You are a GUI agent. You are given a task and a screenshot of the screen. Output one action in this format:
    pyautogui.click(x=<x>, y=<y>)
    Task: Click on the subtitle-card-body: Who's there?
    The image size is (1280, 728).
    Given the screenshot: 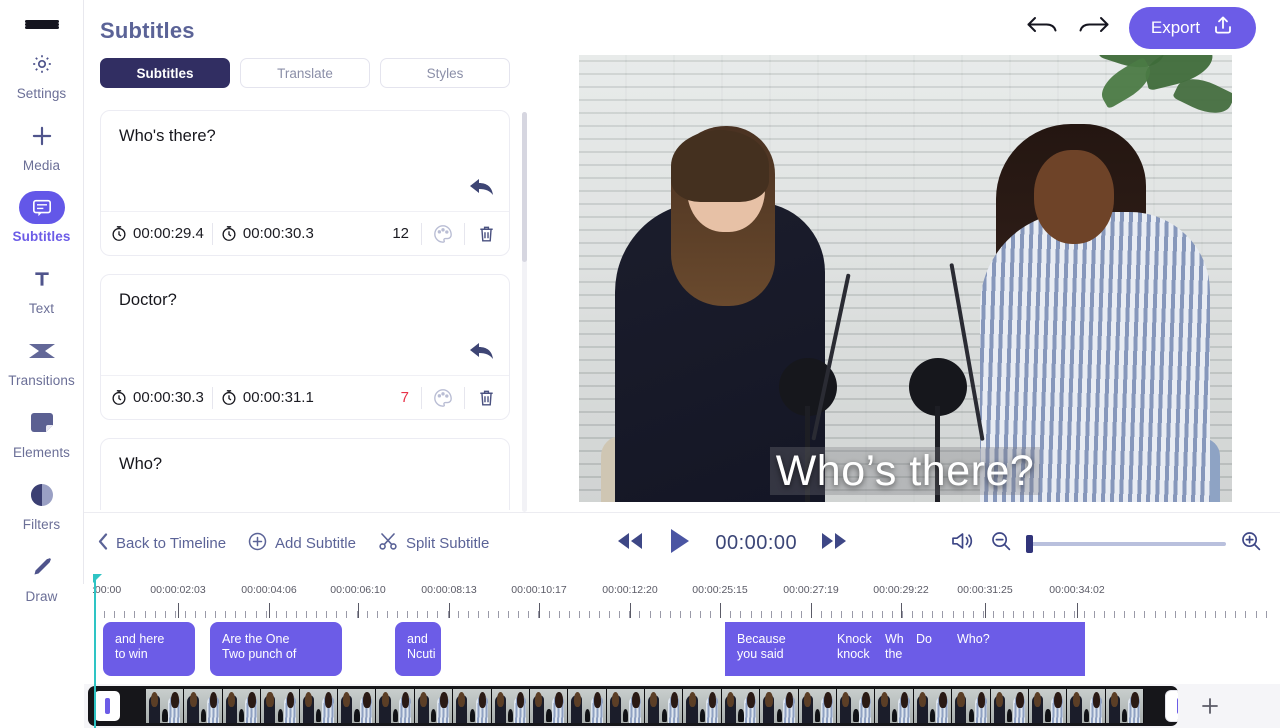 What is the action you would take?
    pyautogui.click(x=305, y=161)
    